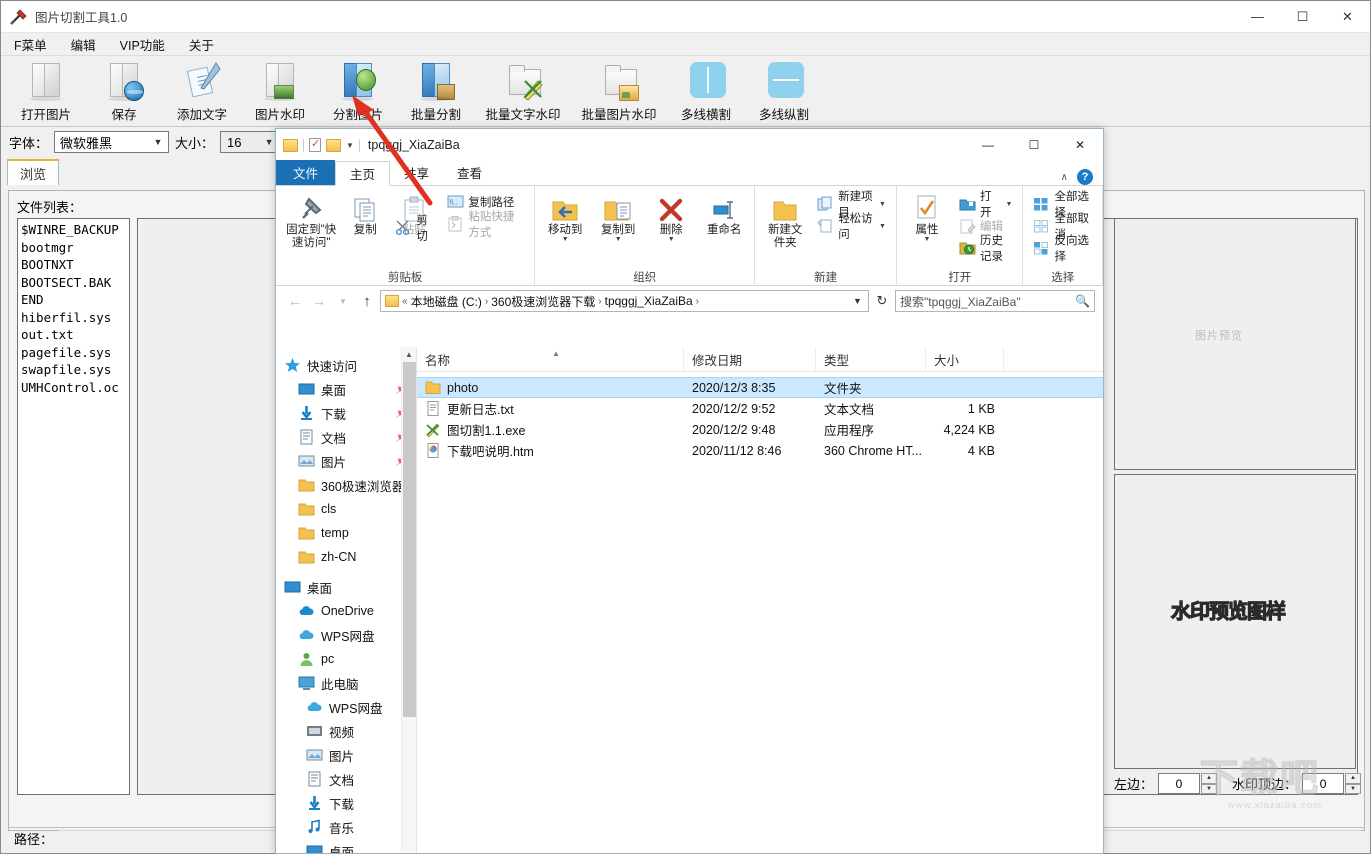  Describe the element at coordinates (346, 509) in the screenshot. I see `nav-item-cls: cls` at that location.